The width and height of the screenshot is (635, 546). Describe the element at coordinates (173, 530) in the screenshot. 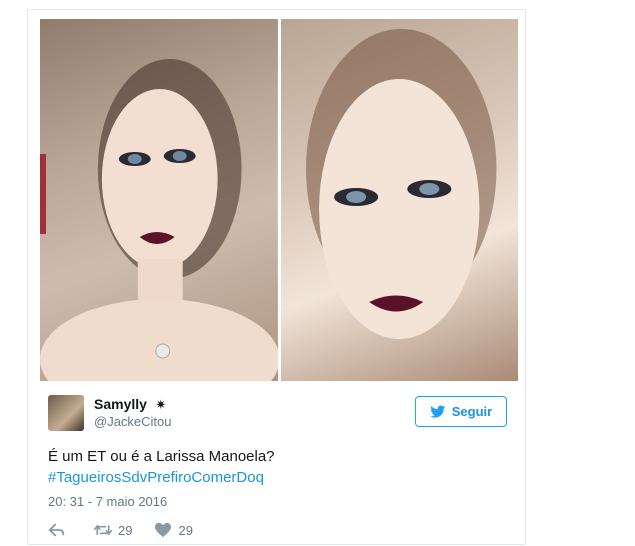

I see `like-button: 29` at that location.